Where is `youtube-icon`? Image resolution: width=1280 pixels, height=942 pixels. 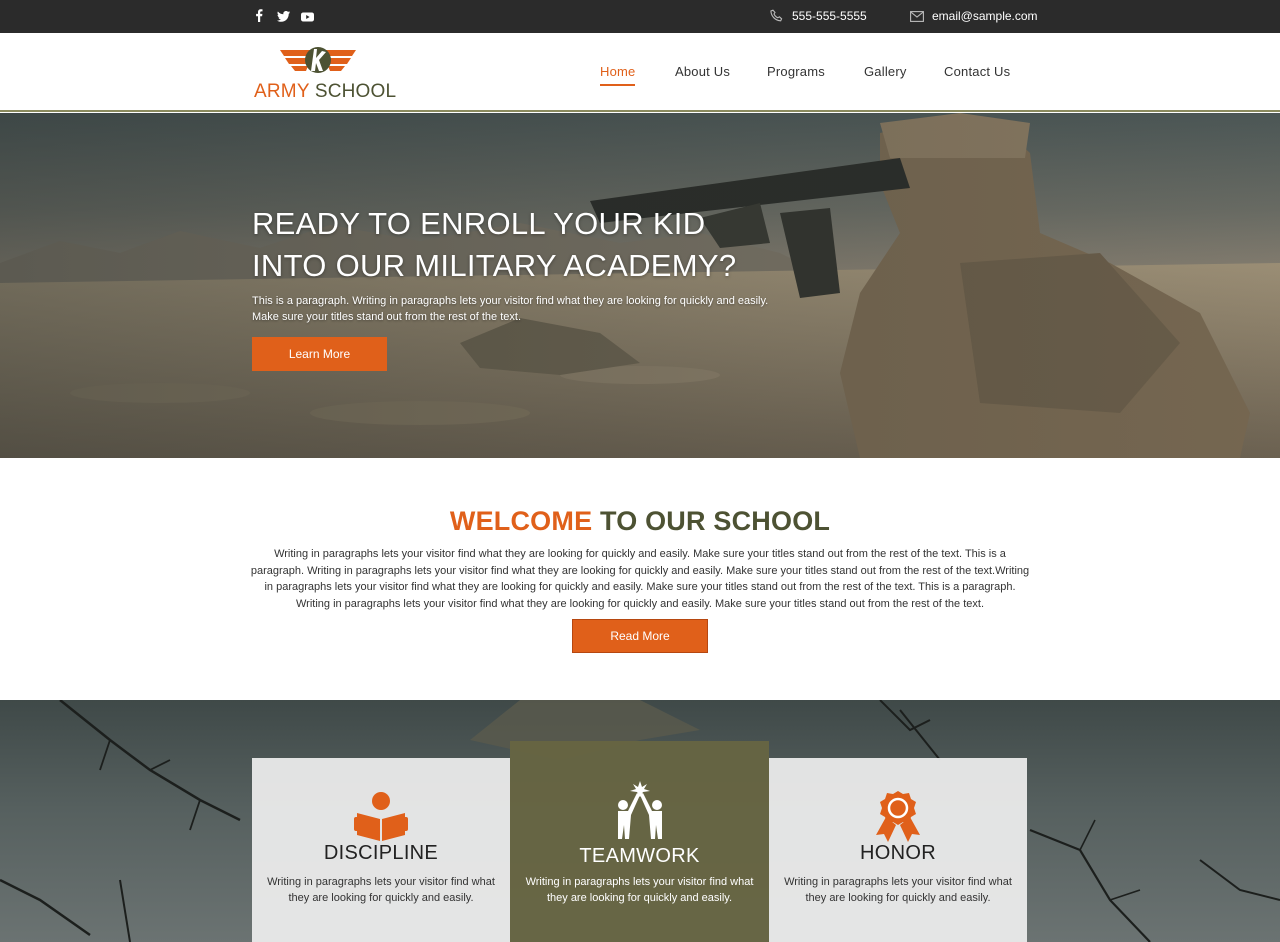
youtube-icon is located at coordinates (308, 16).